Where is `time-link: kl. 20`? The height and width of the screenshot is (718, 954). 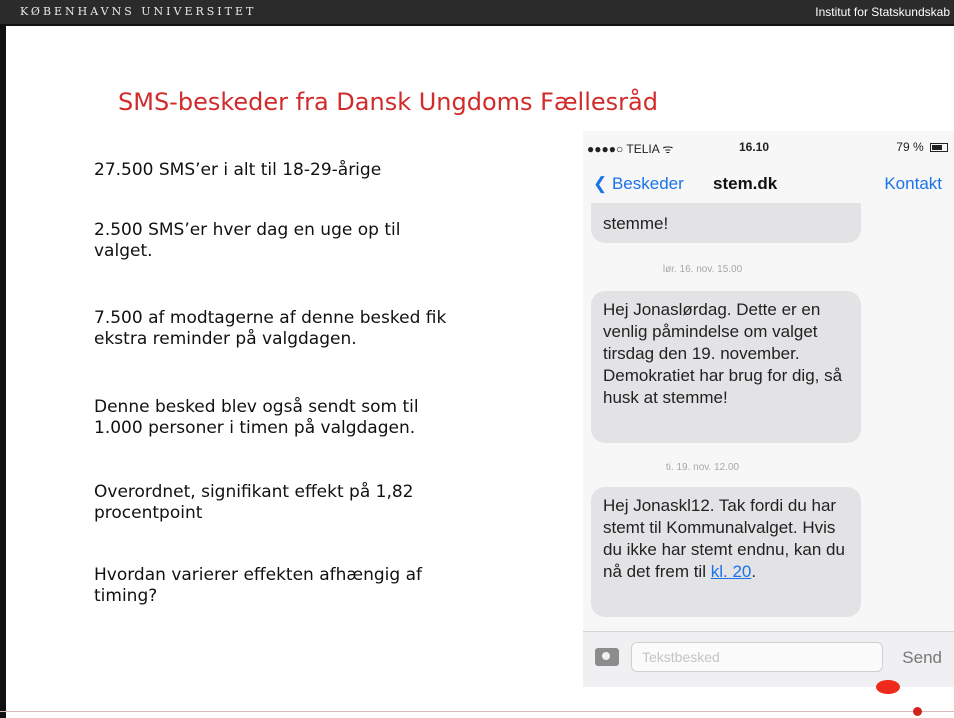 time-link: kl. 20 is located at coordinates (731, 571).